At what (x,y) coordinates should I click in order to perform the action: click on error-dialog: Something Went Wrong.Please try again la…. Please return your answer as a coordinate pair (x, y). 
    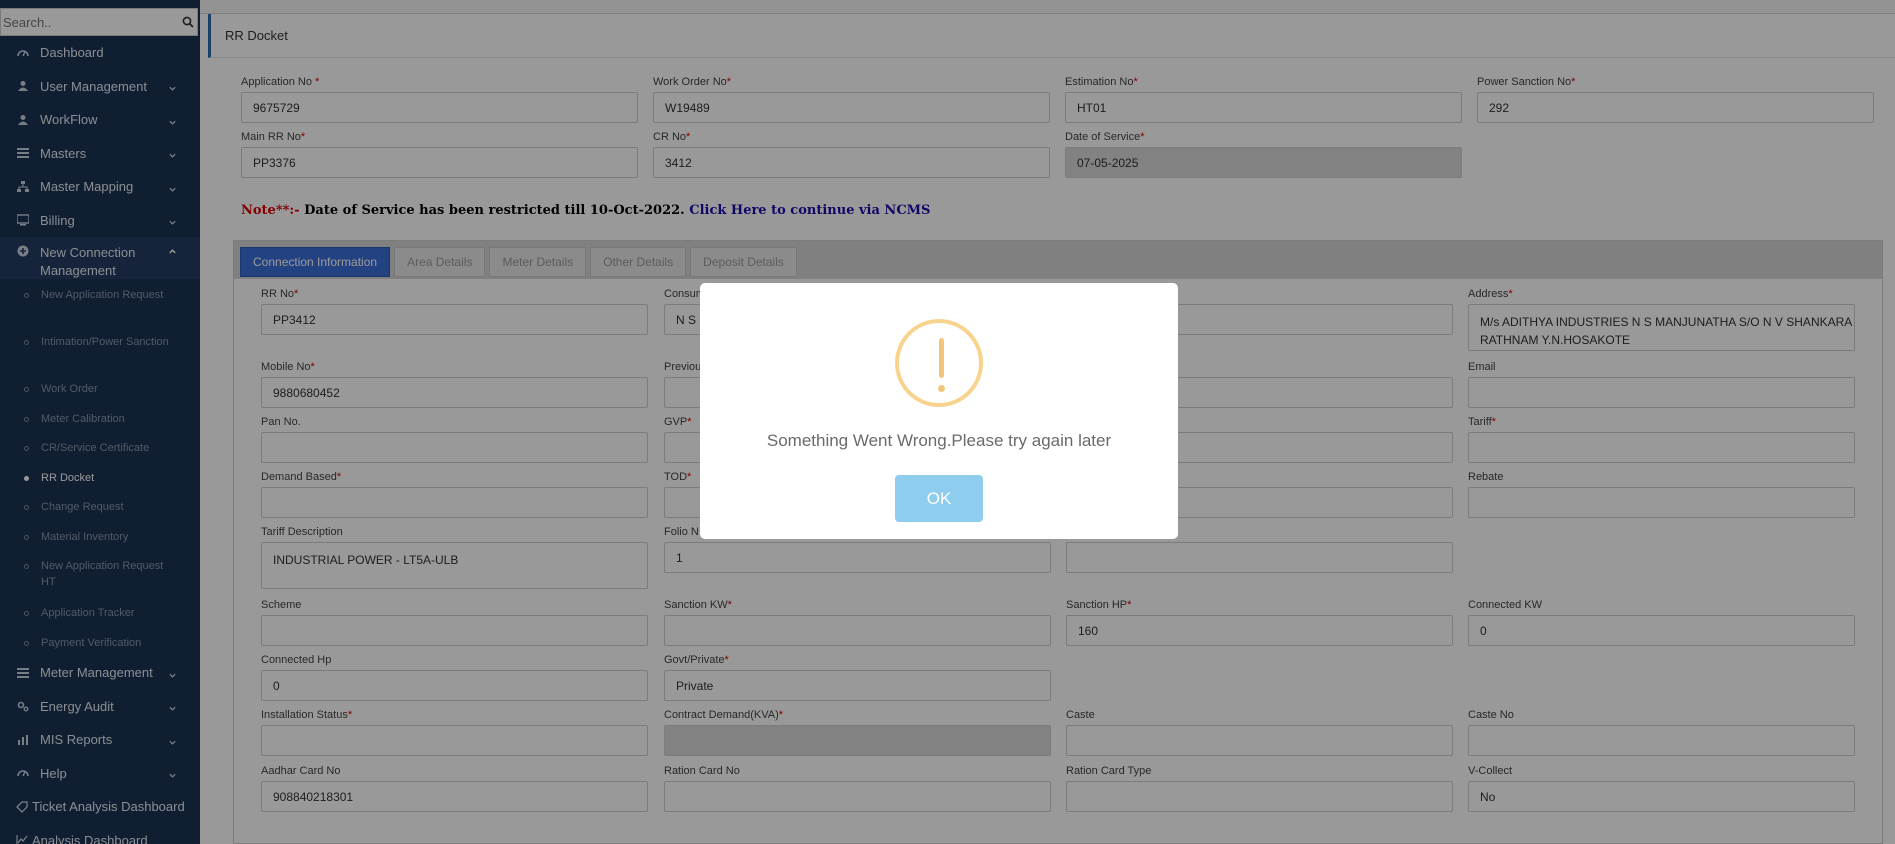
    Looking at the image, I should click on (939, 411).